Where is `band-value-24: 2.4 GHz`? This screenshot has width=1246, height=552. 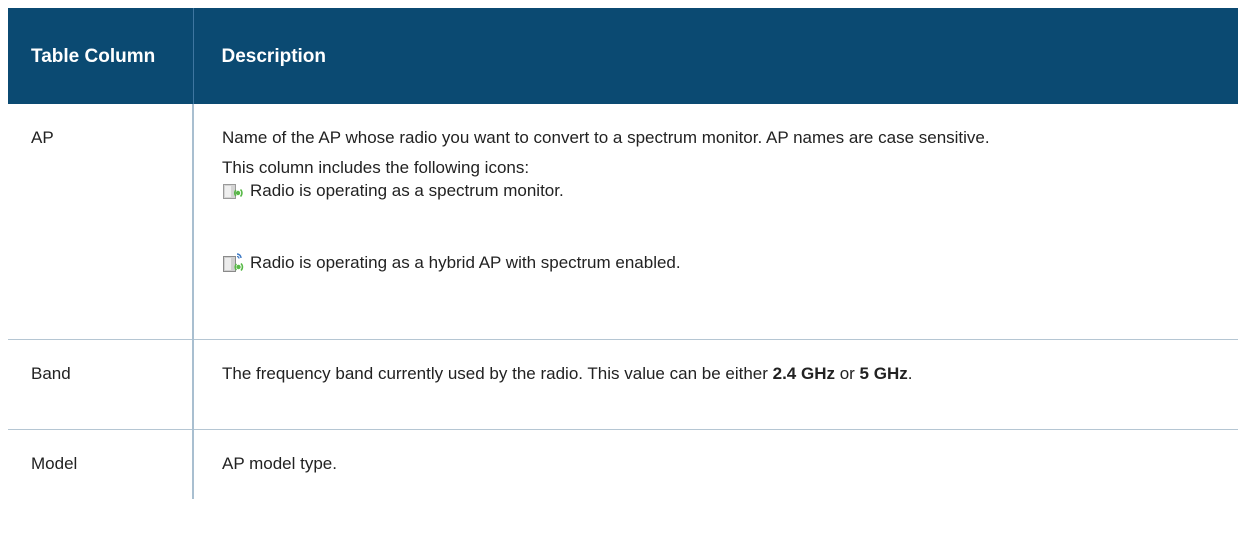 band-value-24: 2.4 GHz is located at coordinates (803, 373).